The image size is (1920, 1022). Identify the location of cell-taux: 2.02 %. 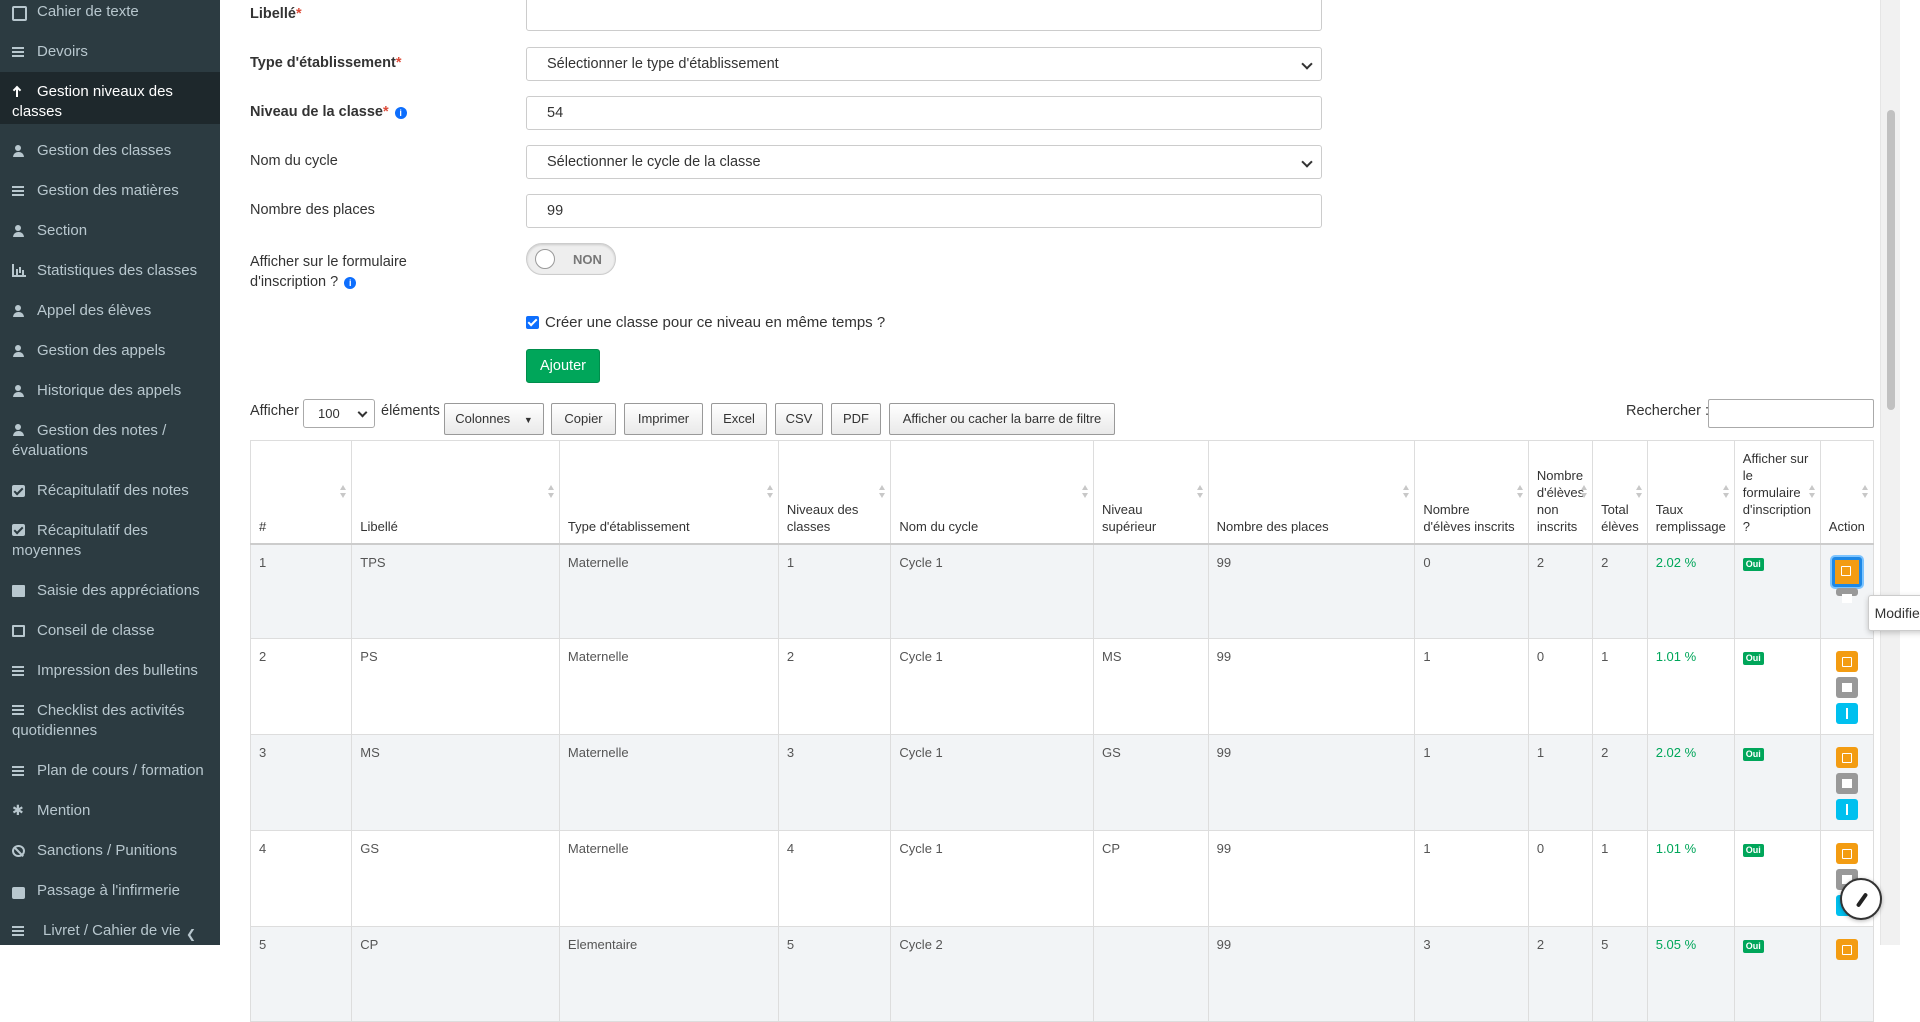
(1690, 782).